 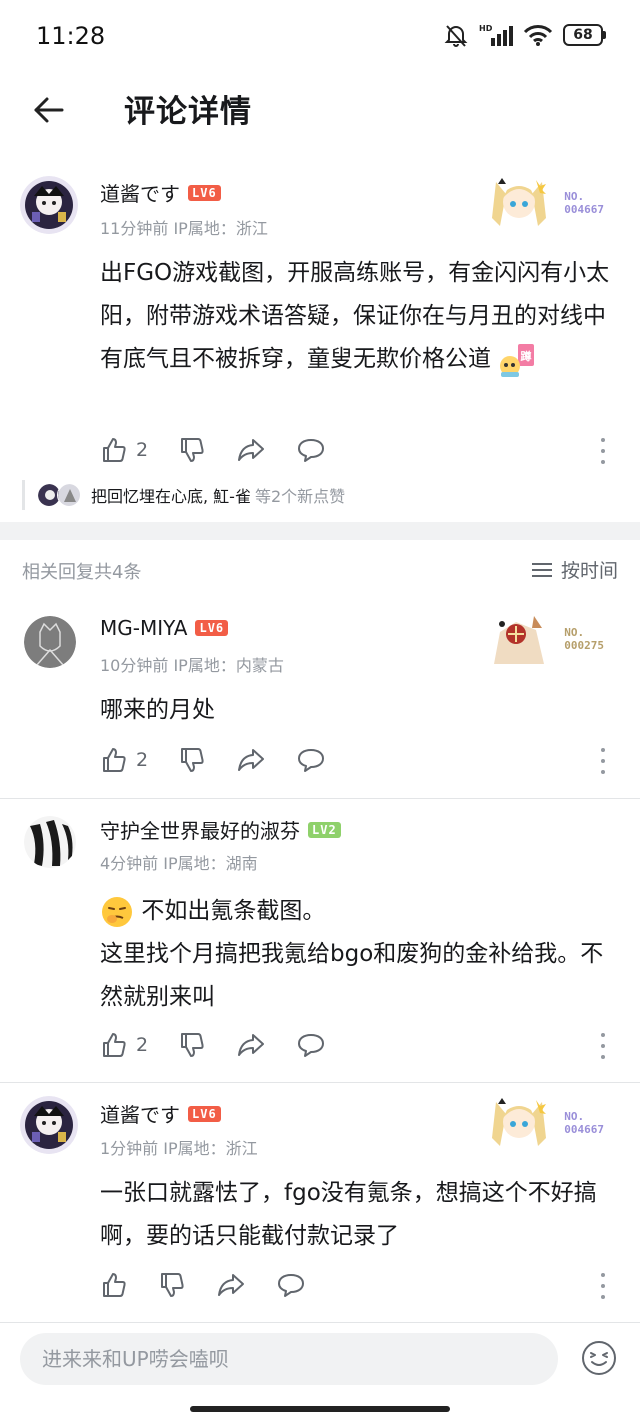 What do you see at coordinates (320, 110) in the screenshot?
I see `header: 评论详情` at bounding box center [320, 110].